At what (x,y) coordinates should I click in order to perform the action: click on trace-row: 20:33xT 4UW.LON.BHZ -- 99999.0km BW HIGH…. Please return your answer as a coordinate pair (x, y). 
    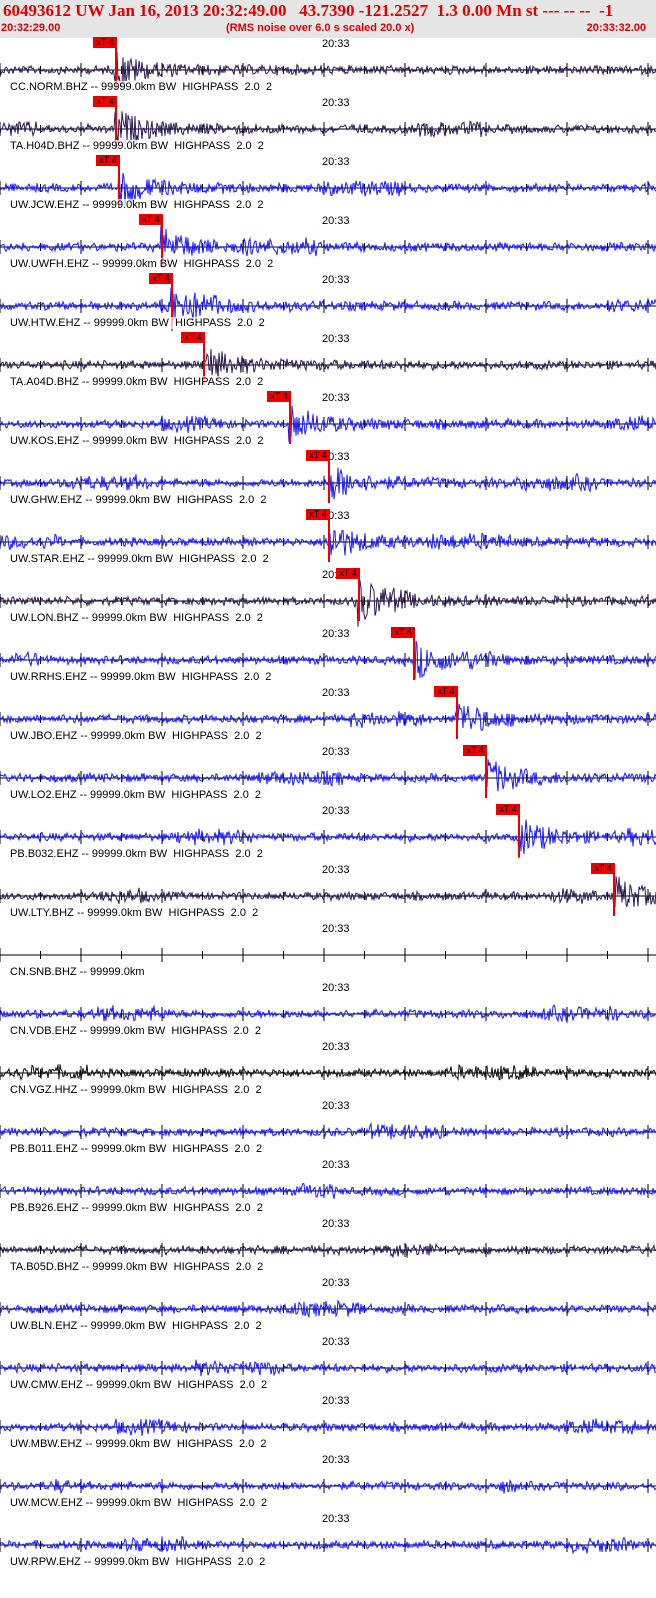
    Looking at the image, I should click on (328, 598).